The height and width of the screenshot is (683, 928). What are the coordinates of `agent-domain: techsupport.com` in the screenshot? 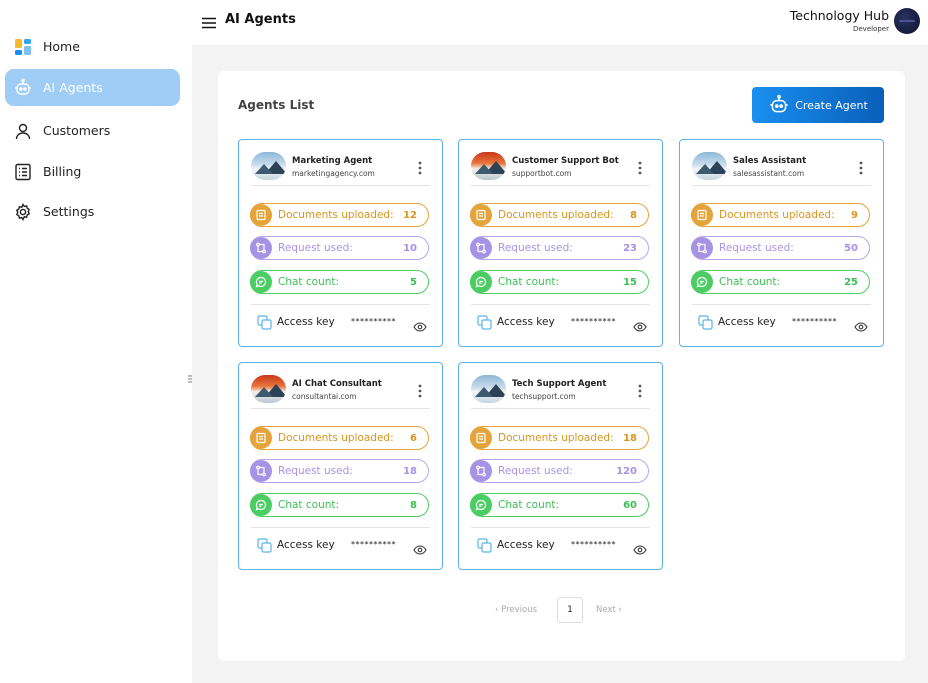 It's located at (544, 396).